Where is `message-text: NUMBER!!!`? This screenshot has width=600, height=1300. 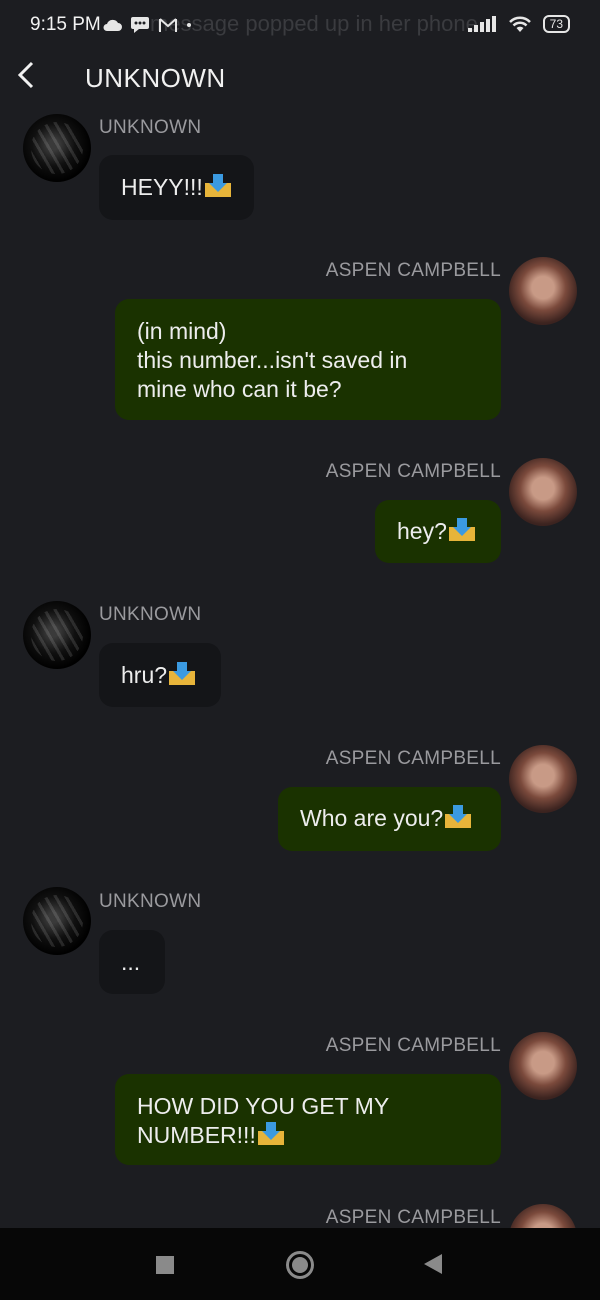 message-text: NUMBER!!! is located at coordinates (196, 1135).